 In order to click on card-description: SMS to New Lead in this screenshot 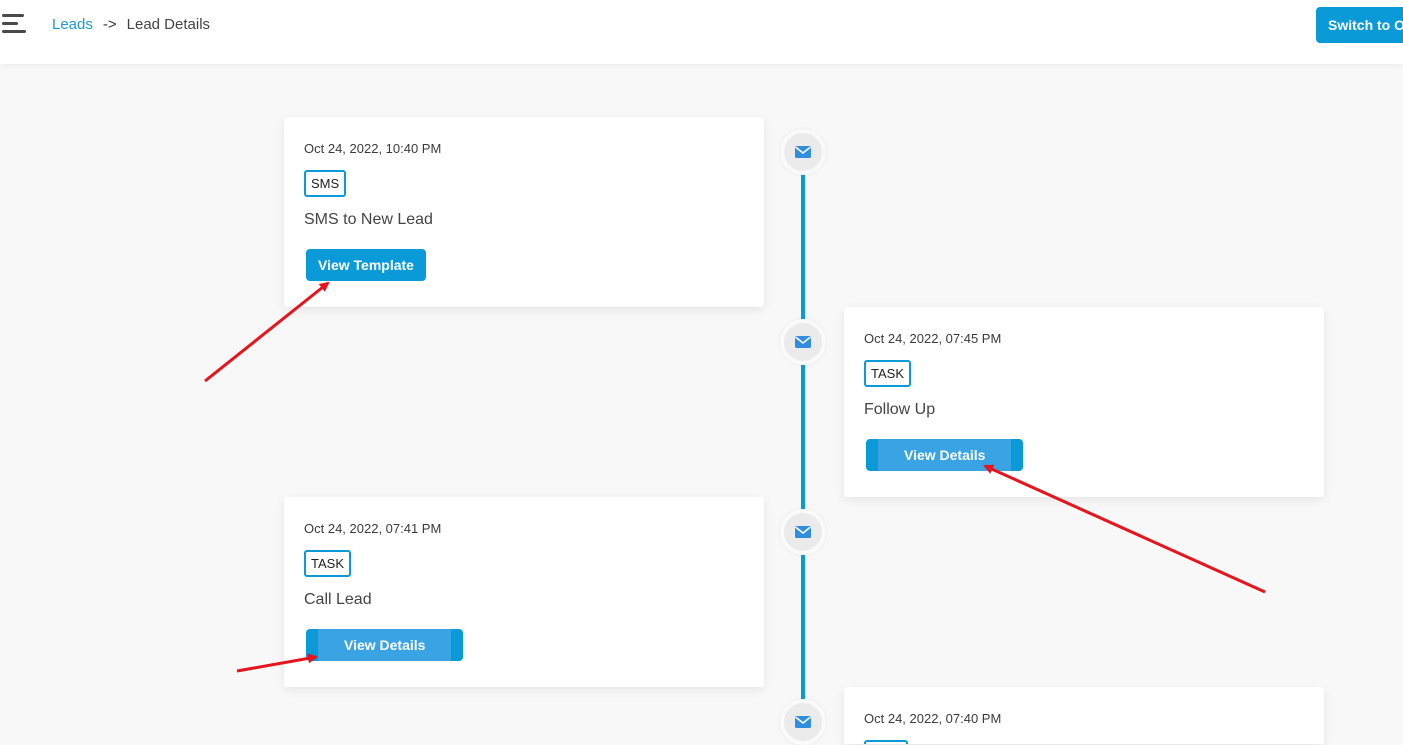, I will do `click(368, 219)`.